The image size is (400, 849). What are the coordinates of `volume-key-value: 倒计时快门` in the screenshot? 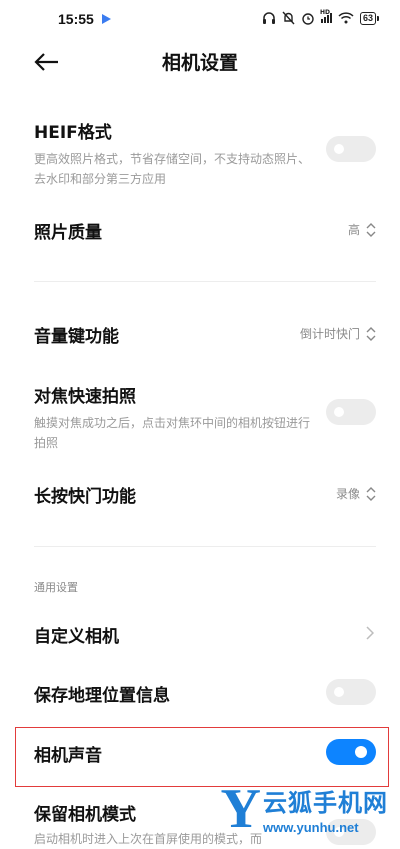 It's located at (338, 333).